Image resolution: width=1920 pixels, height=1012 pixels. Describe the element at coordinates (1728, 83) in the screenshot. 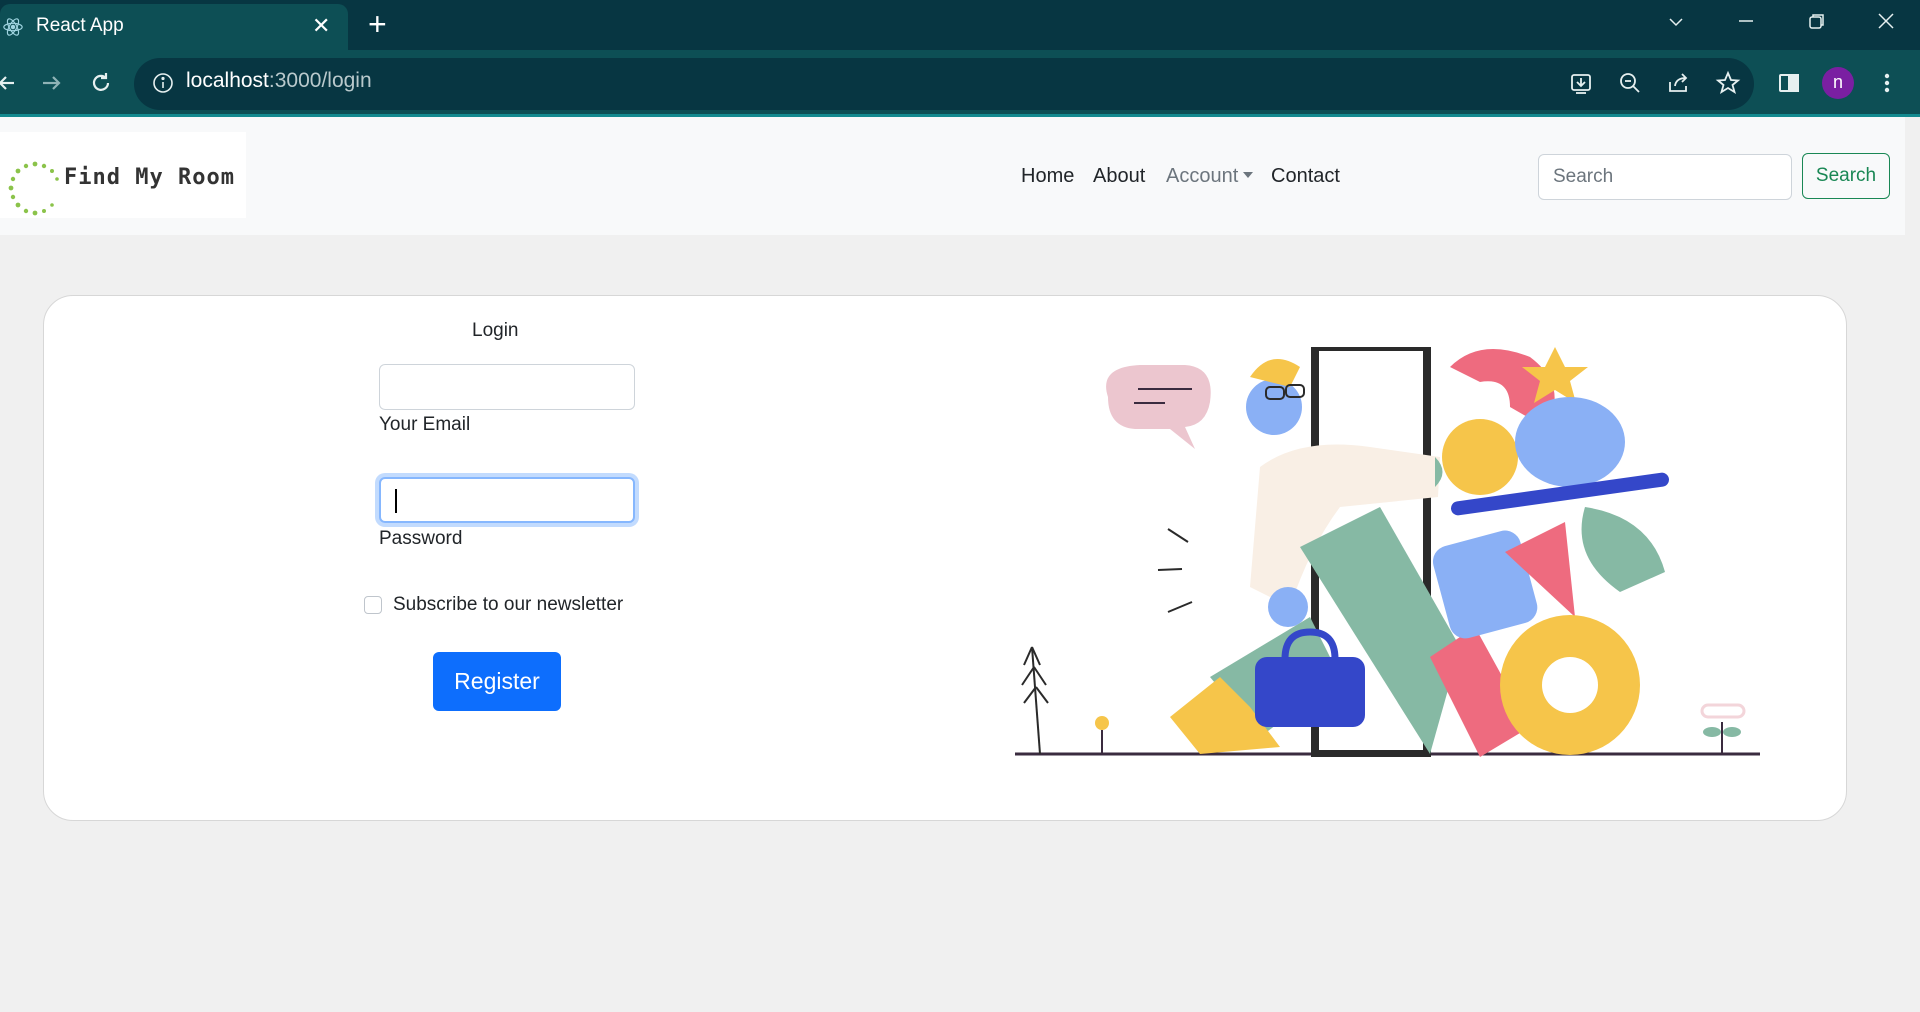

I see `bookmark-star-icon` at that location.